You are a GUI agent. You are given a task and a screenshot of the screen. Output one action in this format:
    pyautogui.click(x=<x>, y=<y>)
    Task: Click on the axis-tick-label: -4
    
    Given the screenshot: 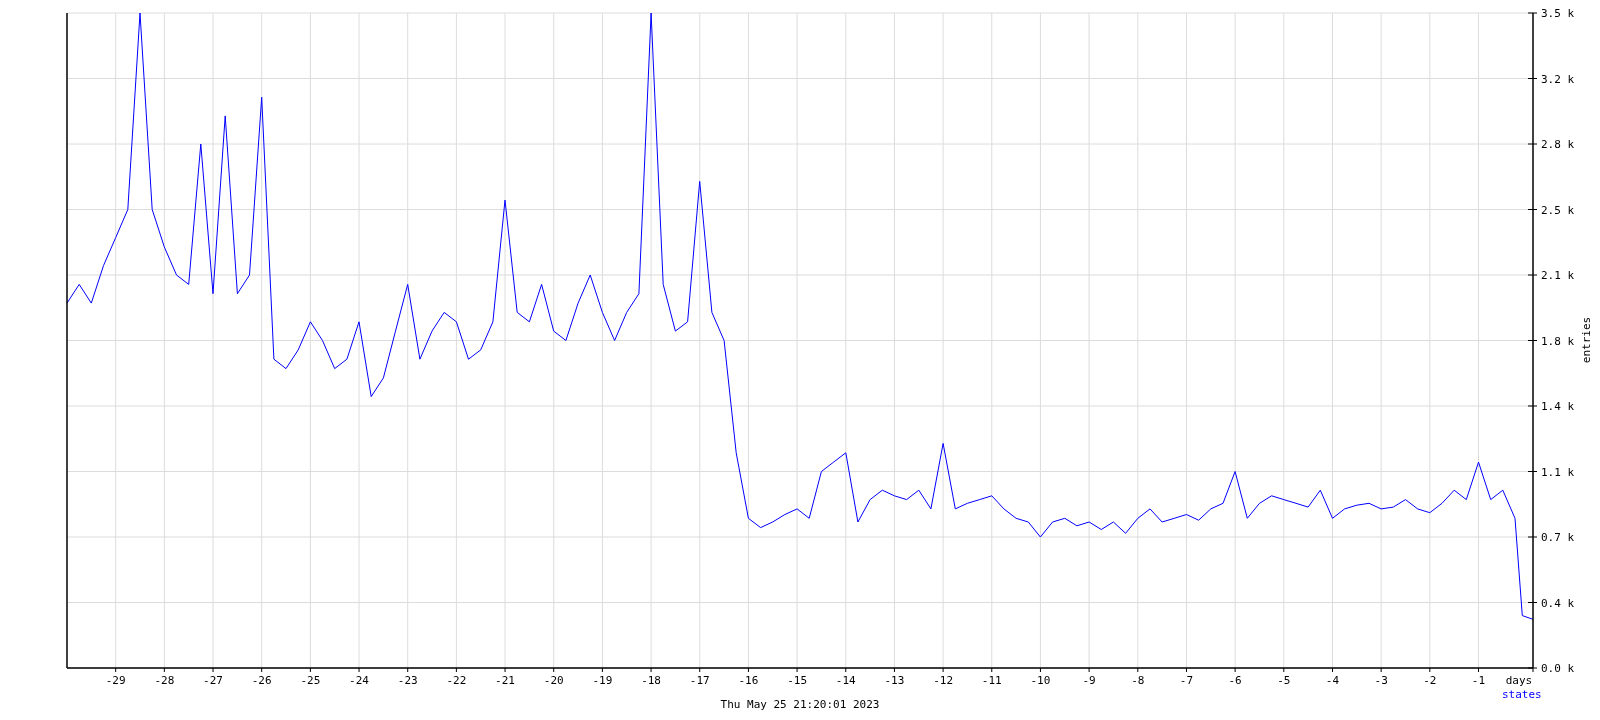 What is the action you would take?
    pyautogui.click(x=1332, y=680)
    